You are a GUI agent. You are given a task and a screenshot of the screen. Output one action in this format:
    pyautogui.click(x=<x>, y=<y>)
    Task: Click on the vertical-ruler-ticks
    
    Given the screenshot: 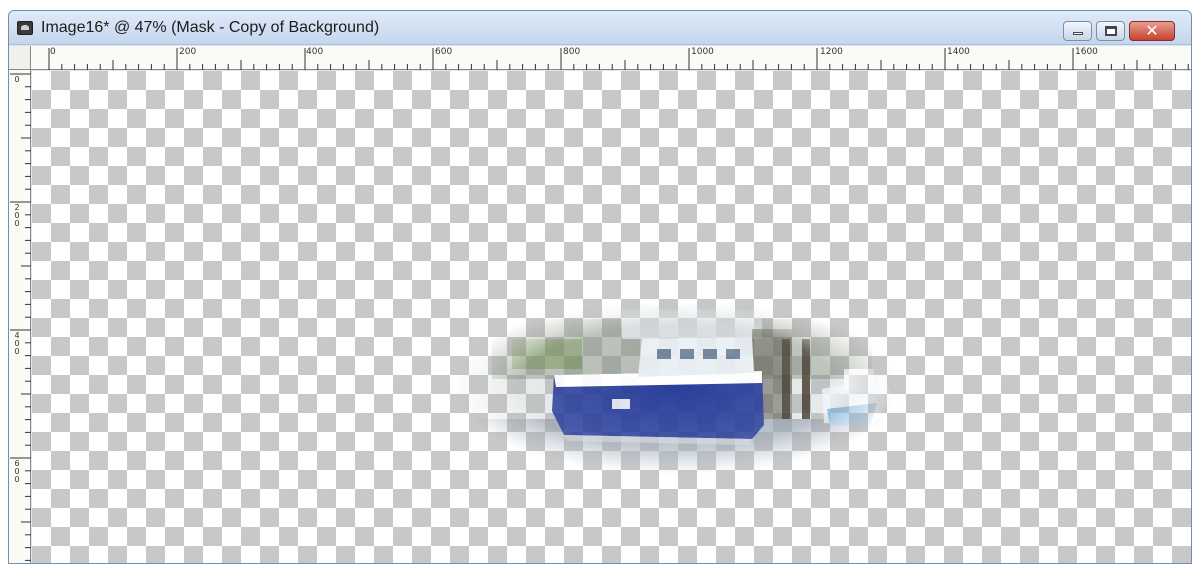 What is the action you would take?
    pyautogui.click(x=20, y=317)
    